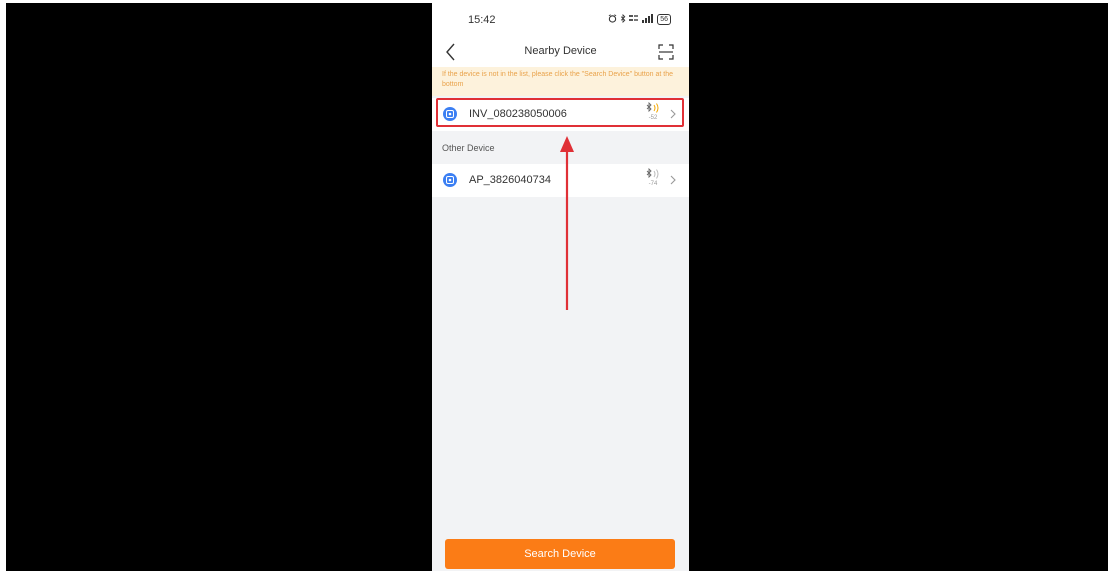 This screenshot has width=1108, height=574. I want to click on navigation-bar: Nearby Device, so click(560, 52).